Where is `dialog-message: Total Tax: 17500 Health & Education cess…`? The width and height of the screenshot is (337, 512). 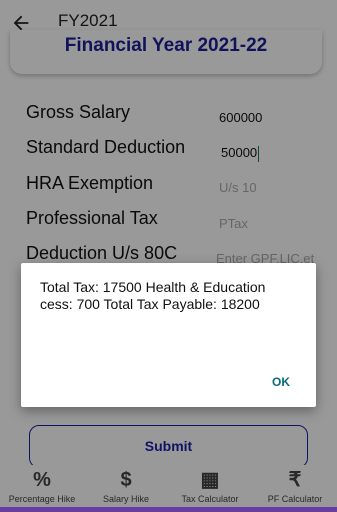
dialog-message: Total Tax: 17500 Health & Education cess… is located at coordinates (153, 295).